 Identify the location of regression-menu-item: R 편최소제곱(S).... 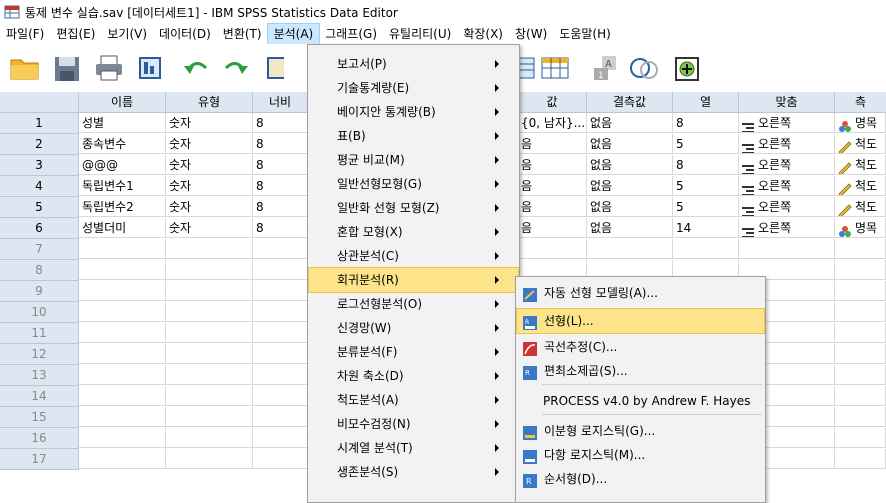
(640, 371).